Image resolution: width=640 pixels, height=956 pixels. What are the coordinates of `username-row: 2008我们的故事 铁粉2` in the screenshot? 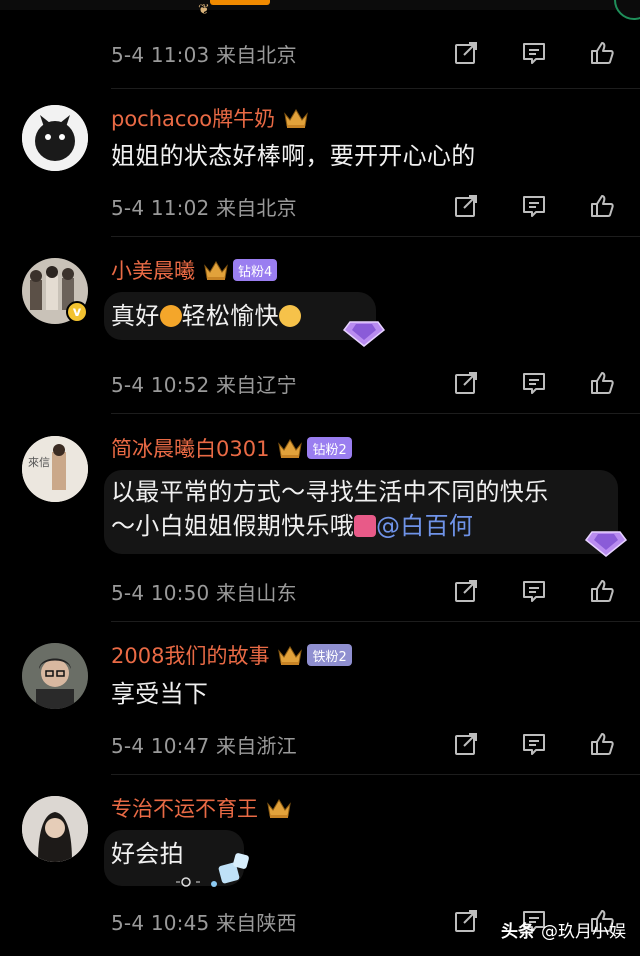 It's located at (231, 655).